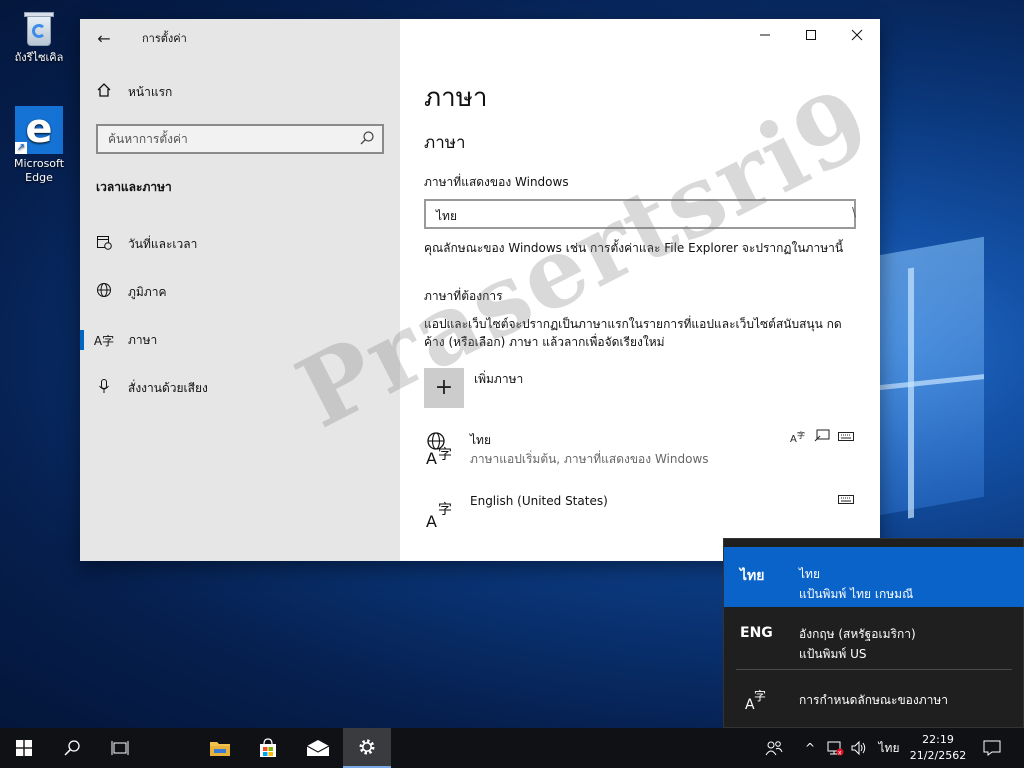 The height and width of the screenshot is (768, 1024). I want to click on settings-search, so click(240, 139).